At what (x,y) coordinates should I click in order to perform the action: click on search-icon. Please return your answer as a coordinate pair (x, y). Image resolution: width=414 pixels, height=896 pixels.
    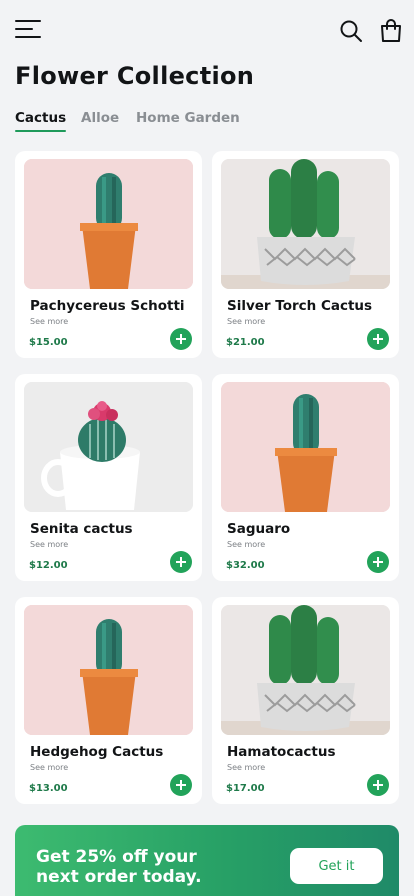
    Looking at the image, I should click on (351, 31).